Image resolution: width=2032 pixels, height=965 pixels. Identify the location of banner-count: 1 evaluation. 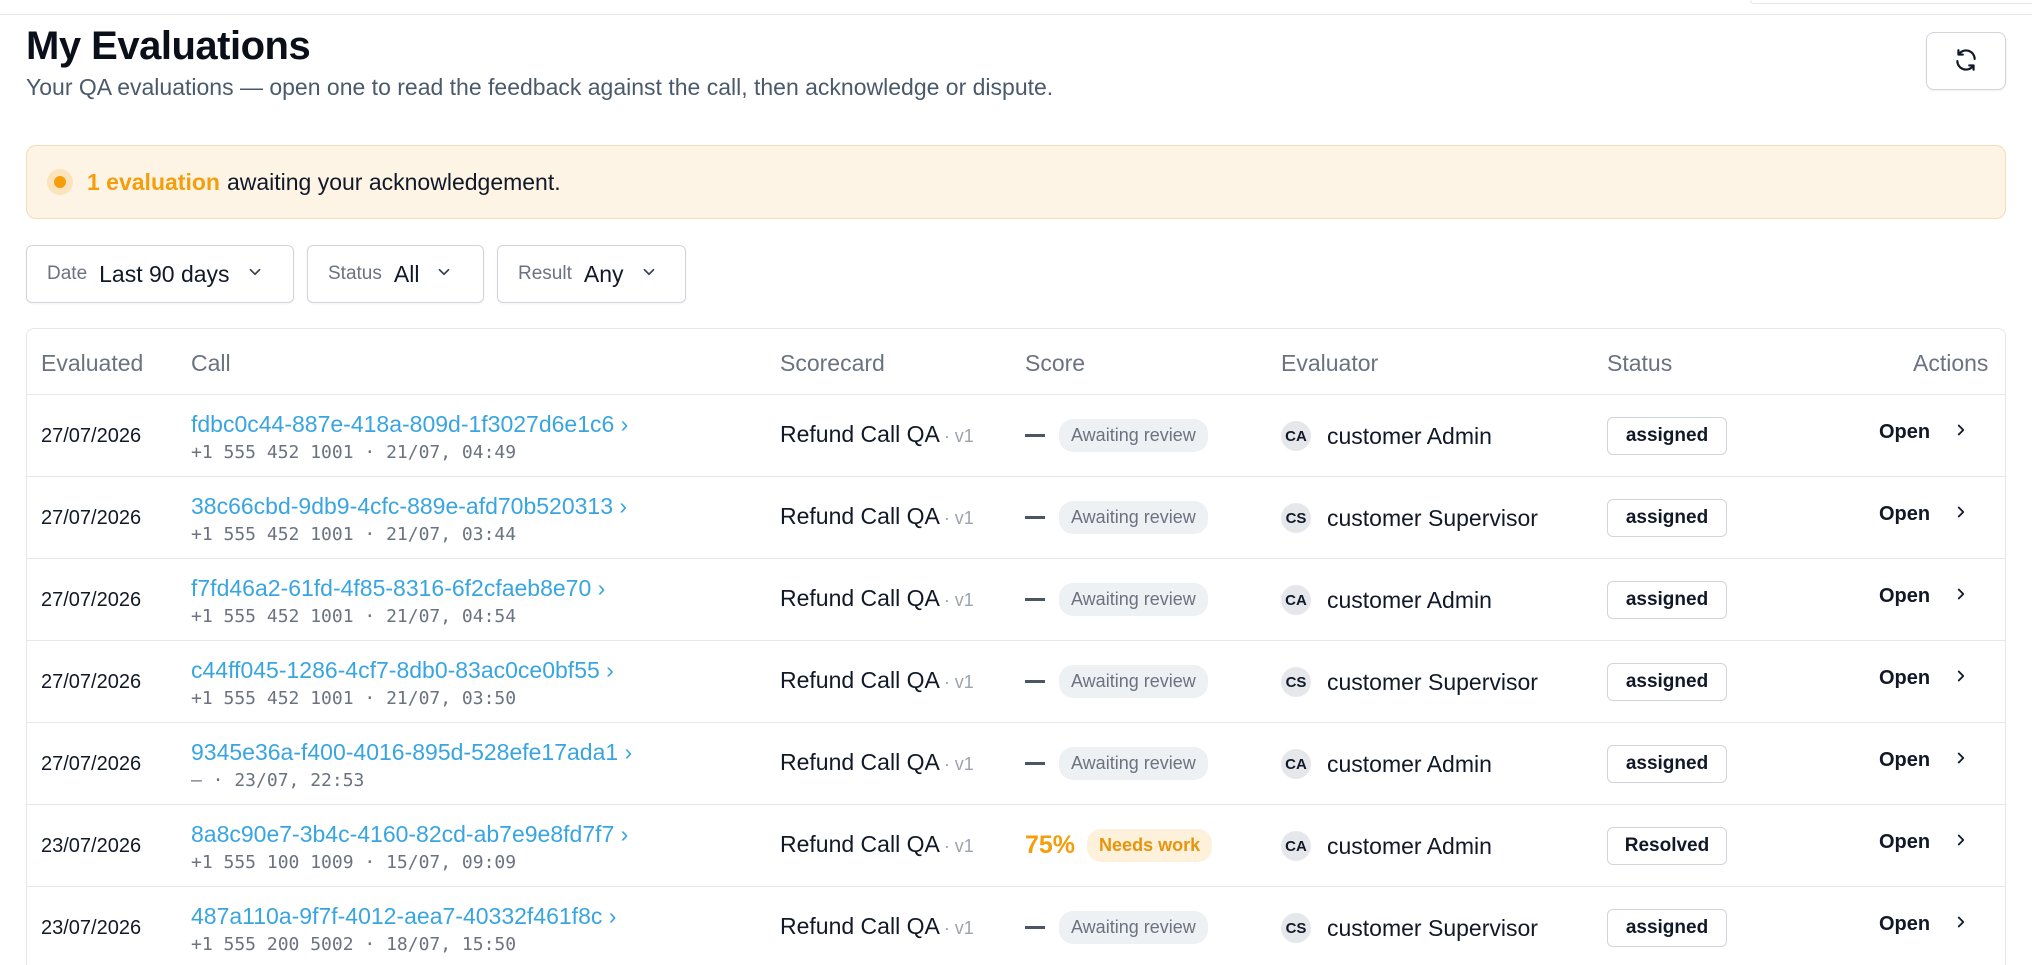
(153, 181).